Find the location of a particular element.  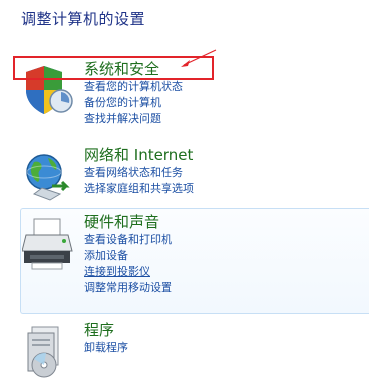

link-view-computer-status: 查看您的计算机状态 is located at coordinates (133, 87).